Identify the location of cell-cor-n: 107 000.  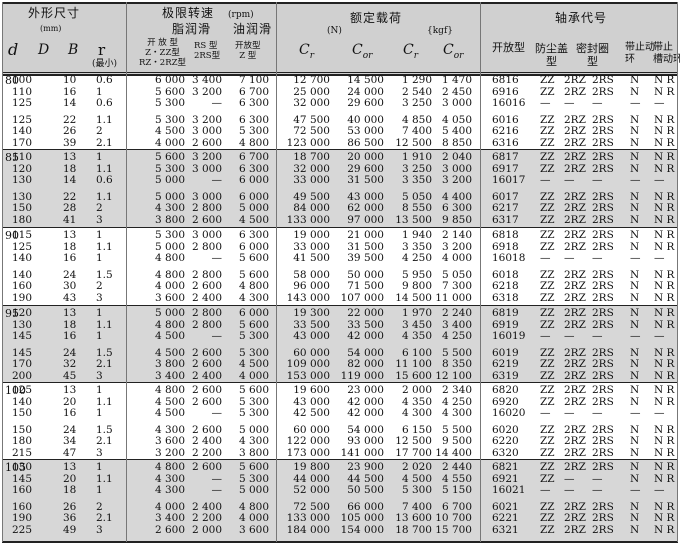
(362, 297).